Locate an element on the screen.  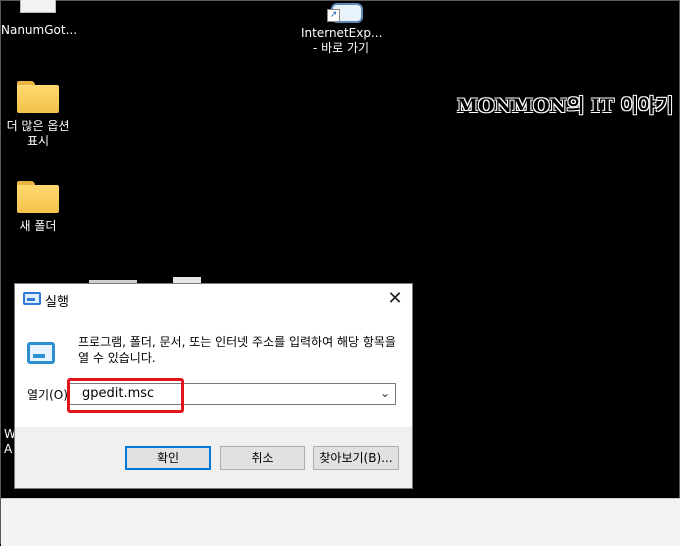
desktop-icon-internet-explorer: ↗ InternetExp... - 바로 가기 is located at coordinates (342, 28).